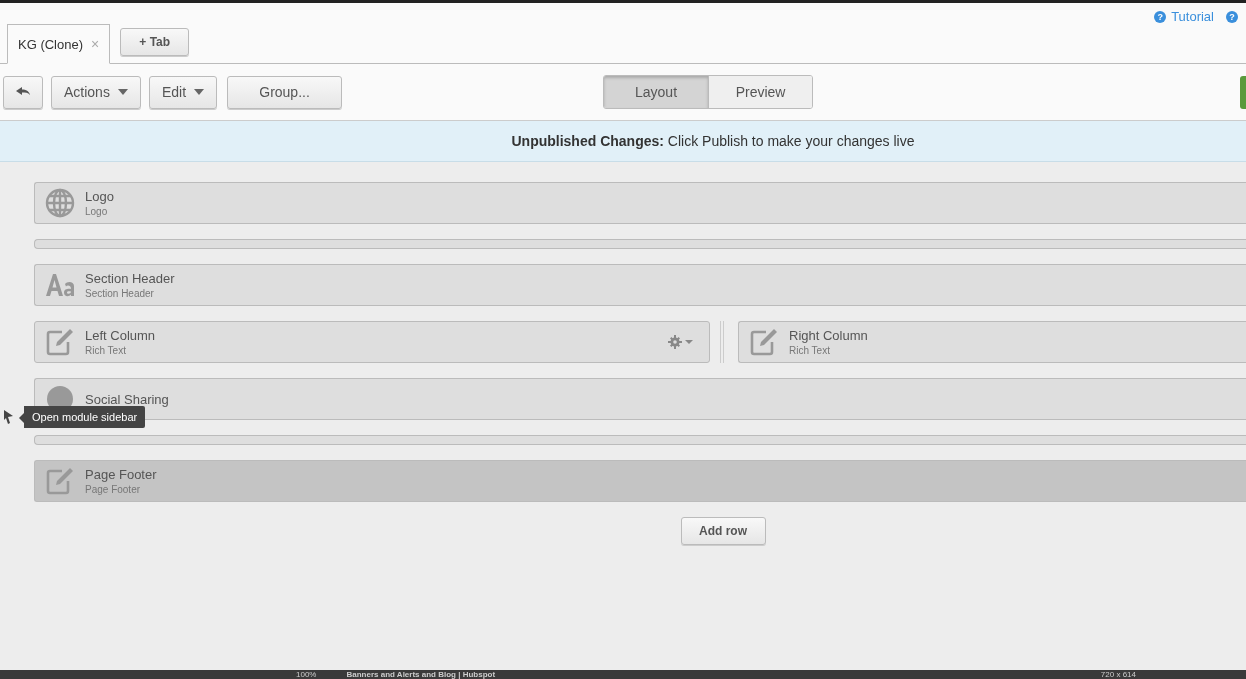 Image resolution: width=1246 pixels, height=679 pixels. I want to click on module-title: Logo, so click(99, 196).